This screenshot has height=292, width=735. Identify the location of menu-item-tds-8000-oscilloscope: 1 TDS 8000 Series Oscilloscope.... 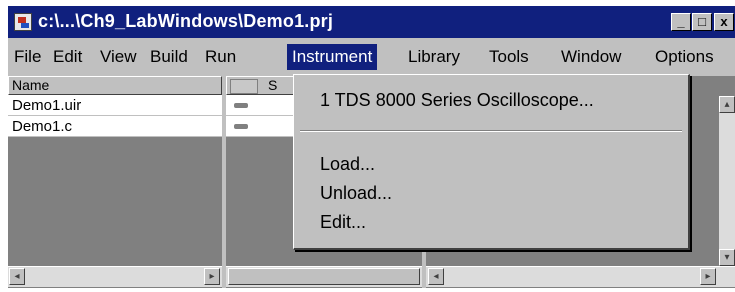
(457, 100).